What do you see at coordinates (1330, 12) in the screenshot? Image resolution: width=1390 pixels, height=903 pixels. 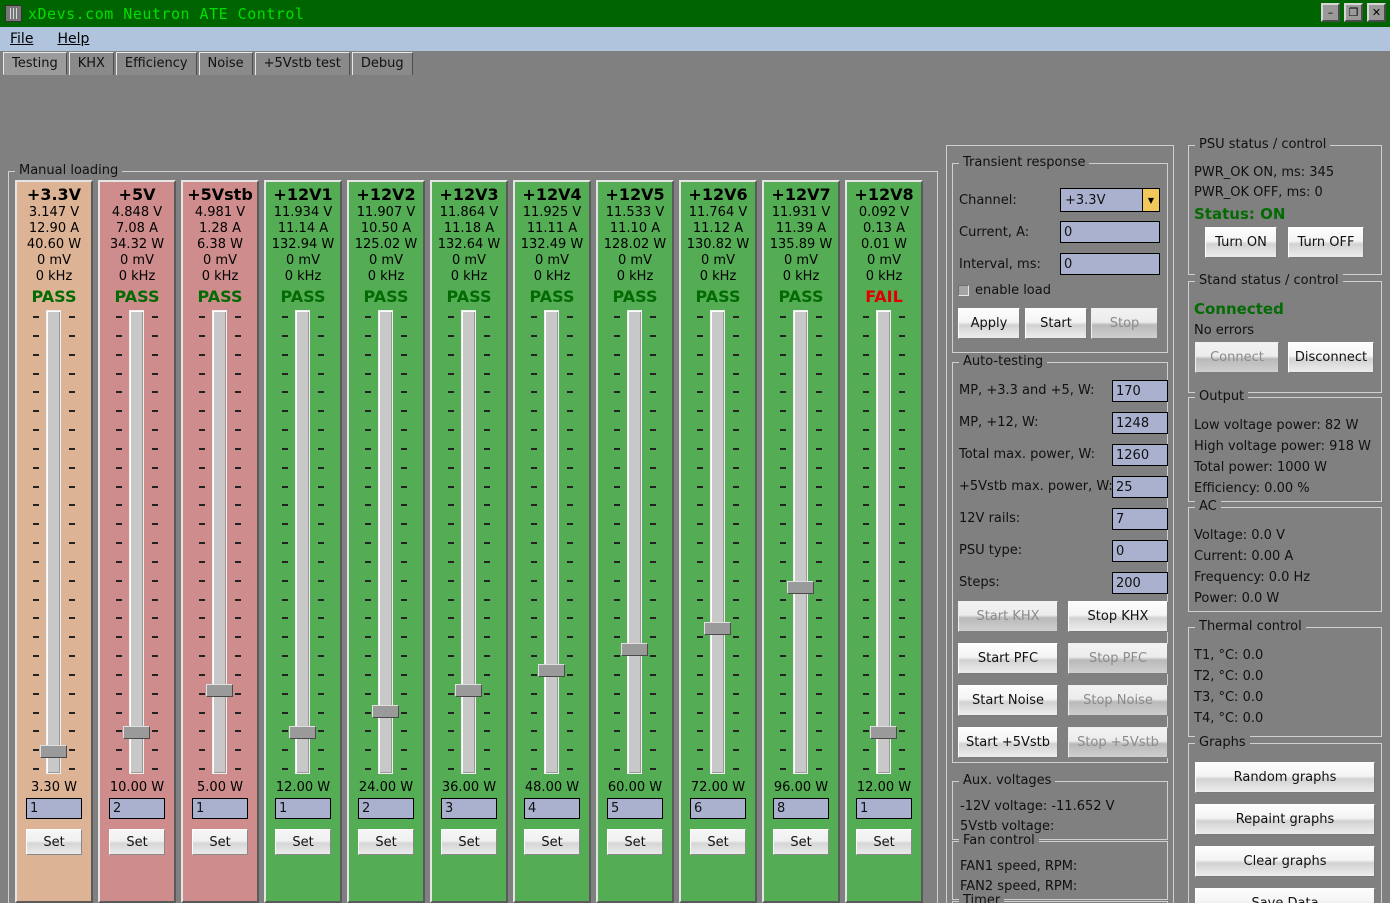 I see `minimize-icon: –` at bounding box center [1330, 12].